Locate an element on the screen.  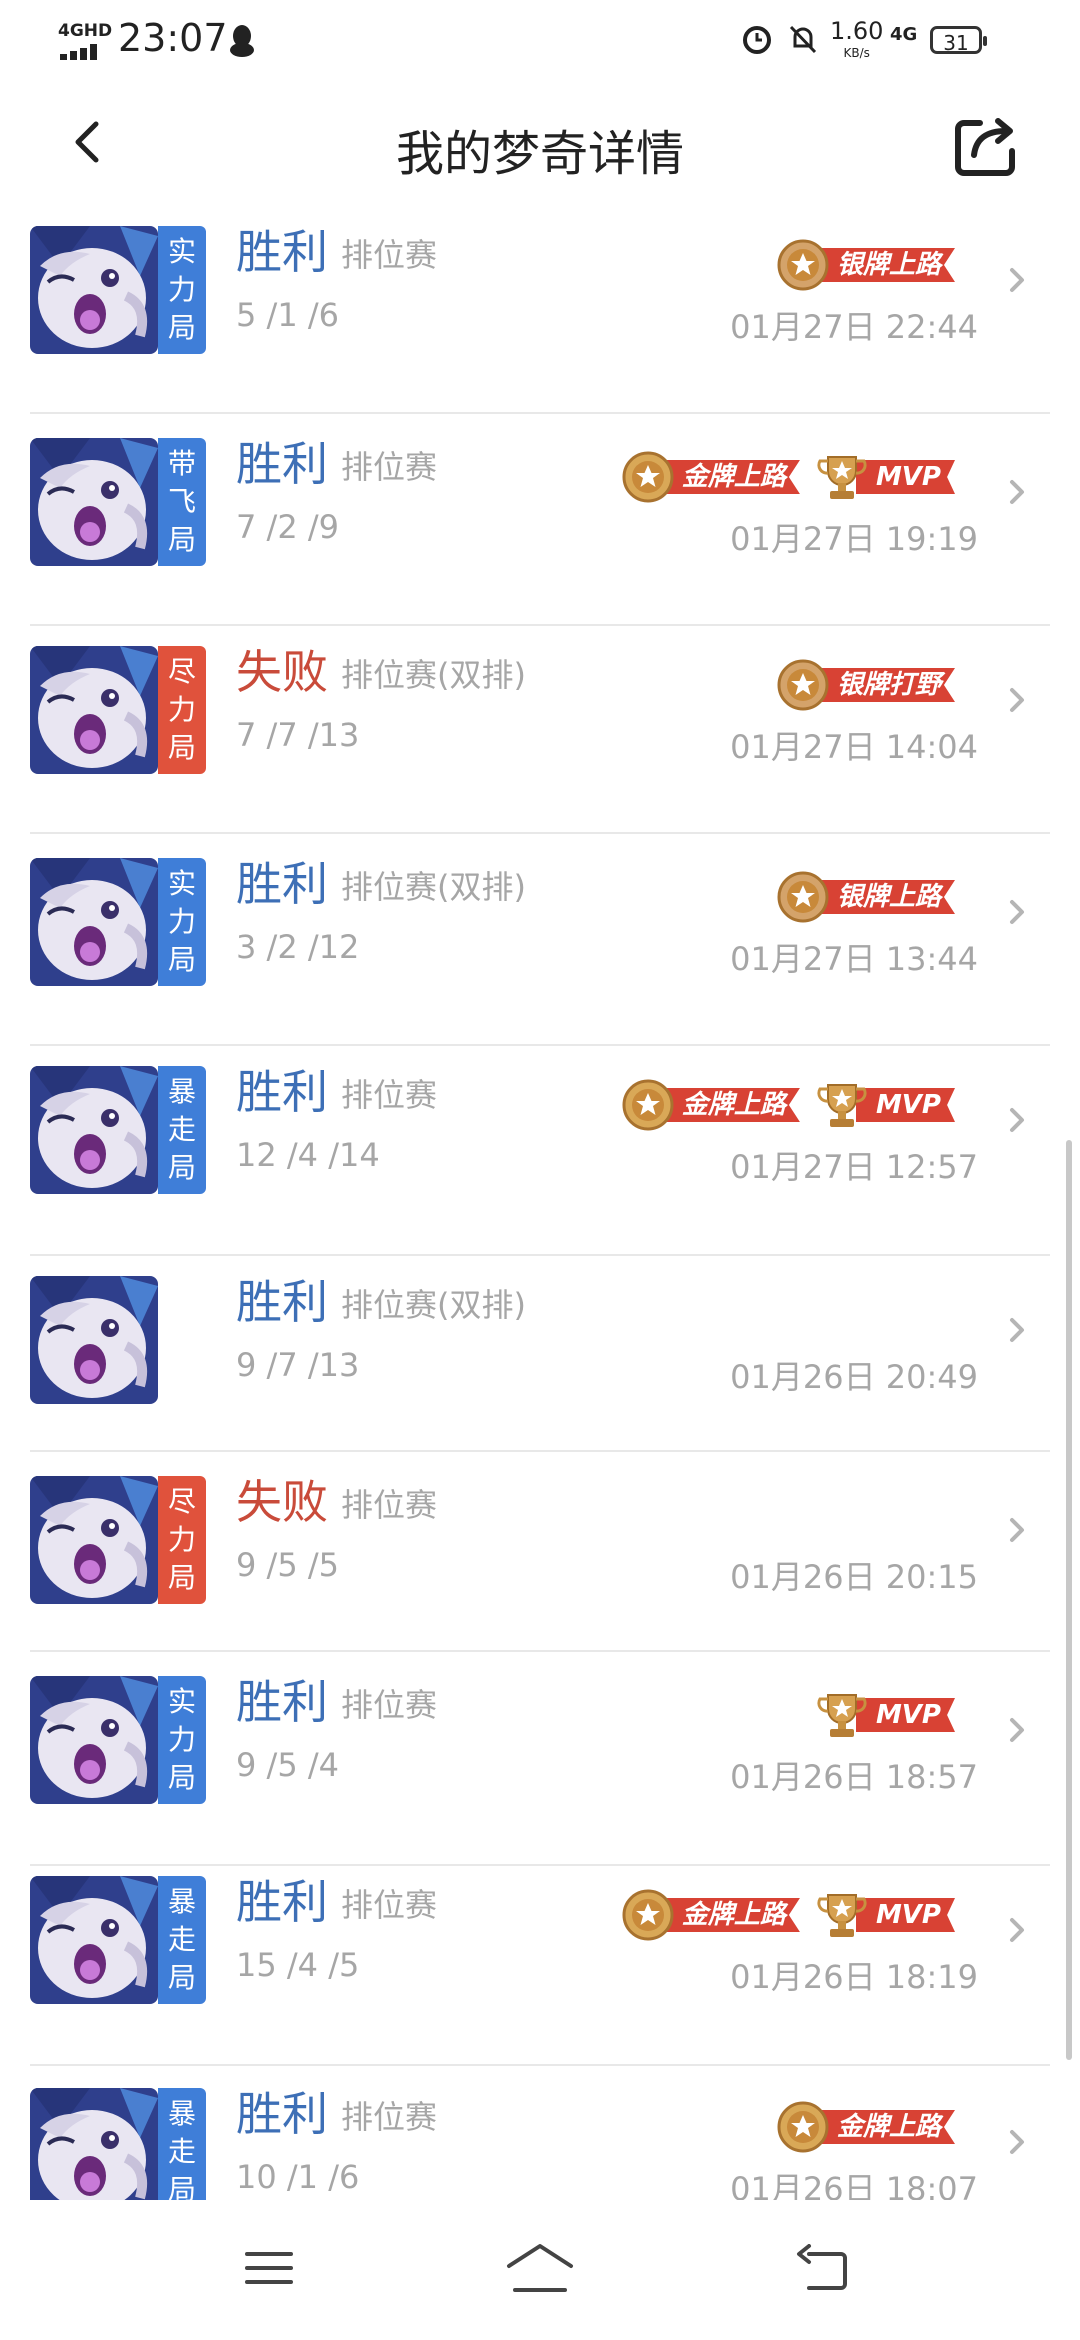
speed-unit: KB/s is located at coordinates (856, 53).